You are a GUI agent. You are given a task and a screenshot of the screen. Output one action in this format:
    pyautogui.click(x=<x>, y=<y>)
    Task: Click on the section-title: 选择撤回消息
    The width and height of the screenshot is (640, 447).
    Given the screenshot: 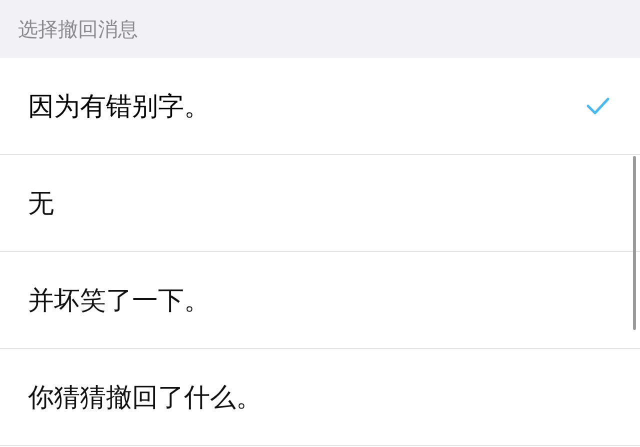 What is the action you would take?
    pyautogui.click(x=78, y=29)
    